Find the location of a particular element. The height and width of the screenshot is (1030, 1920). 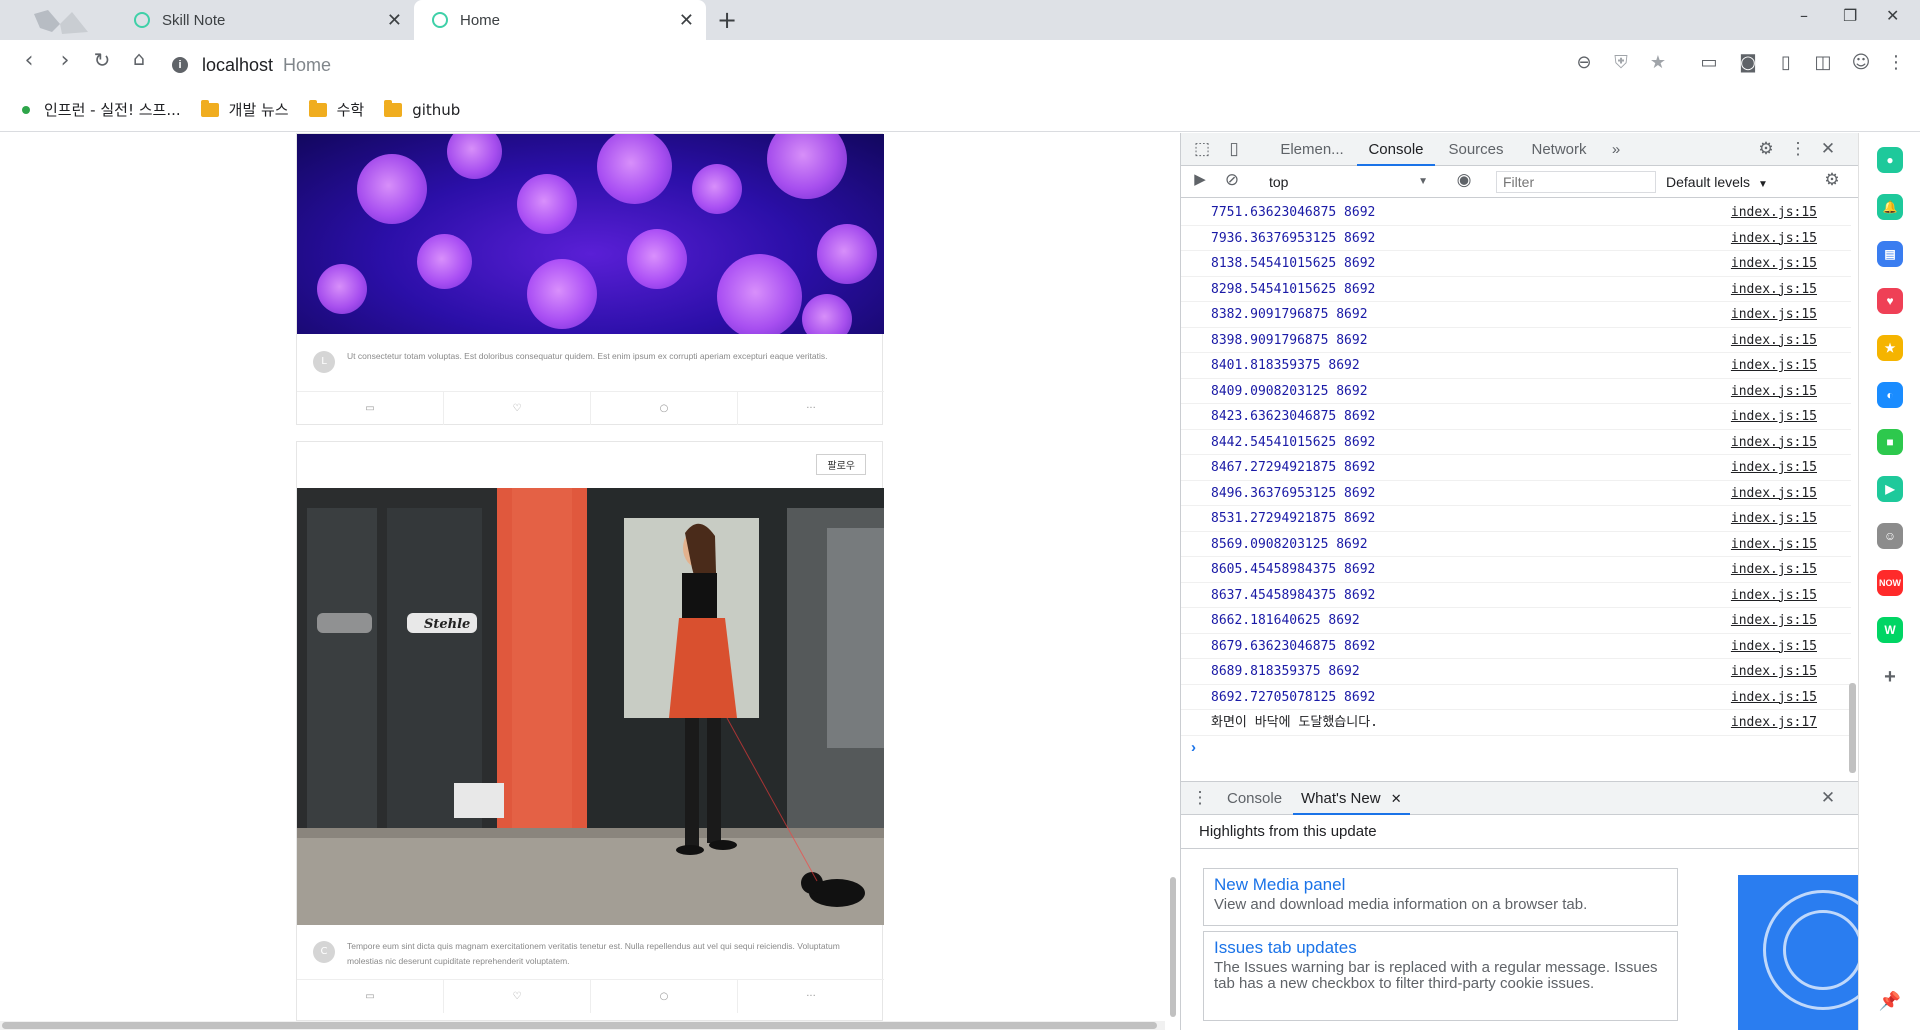

clear-console-icon: ⊘ is located at coordinates (1232, 180).